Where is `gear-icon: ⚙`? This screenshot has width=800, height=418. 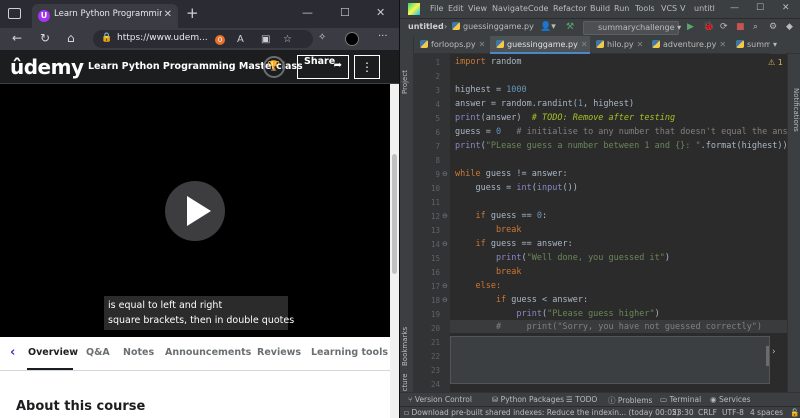
gear-icon: ⚙ is located at coordinates (773, 27).